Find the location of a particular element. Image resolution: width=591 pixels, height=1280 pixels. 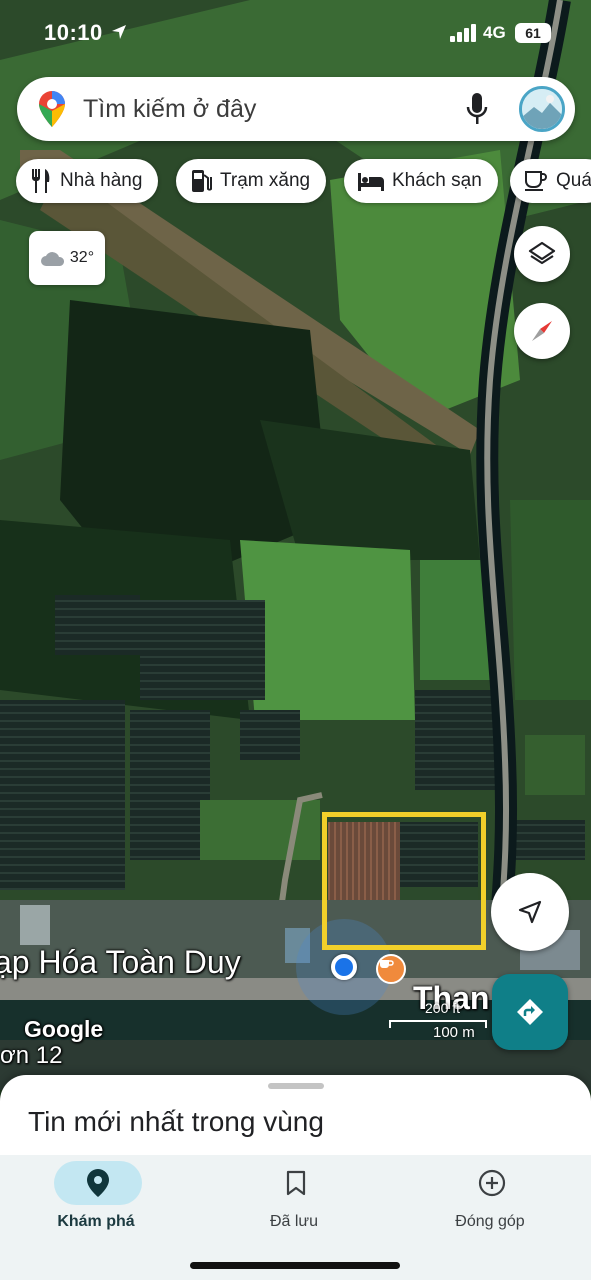

tab-label: Đã lưu is located at coordinates (294, 1221).